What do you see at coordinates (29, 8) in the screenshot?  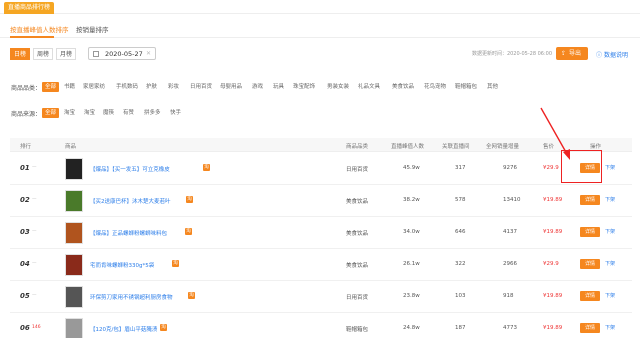 I see `window-title: 直播商品排行榜` at bounding box center [29, 8].